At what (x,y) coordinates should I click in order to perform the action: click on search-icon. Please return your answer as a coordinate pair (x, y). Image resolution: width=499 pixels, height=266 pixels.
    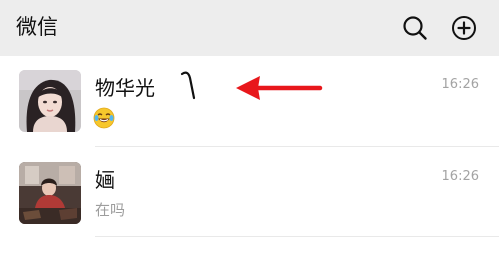
    Looking at the image, I should click on (415, 28).